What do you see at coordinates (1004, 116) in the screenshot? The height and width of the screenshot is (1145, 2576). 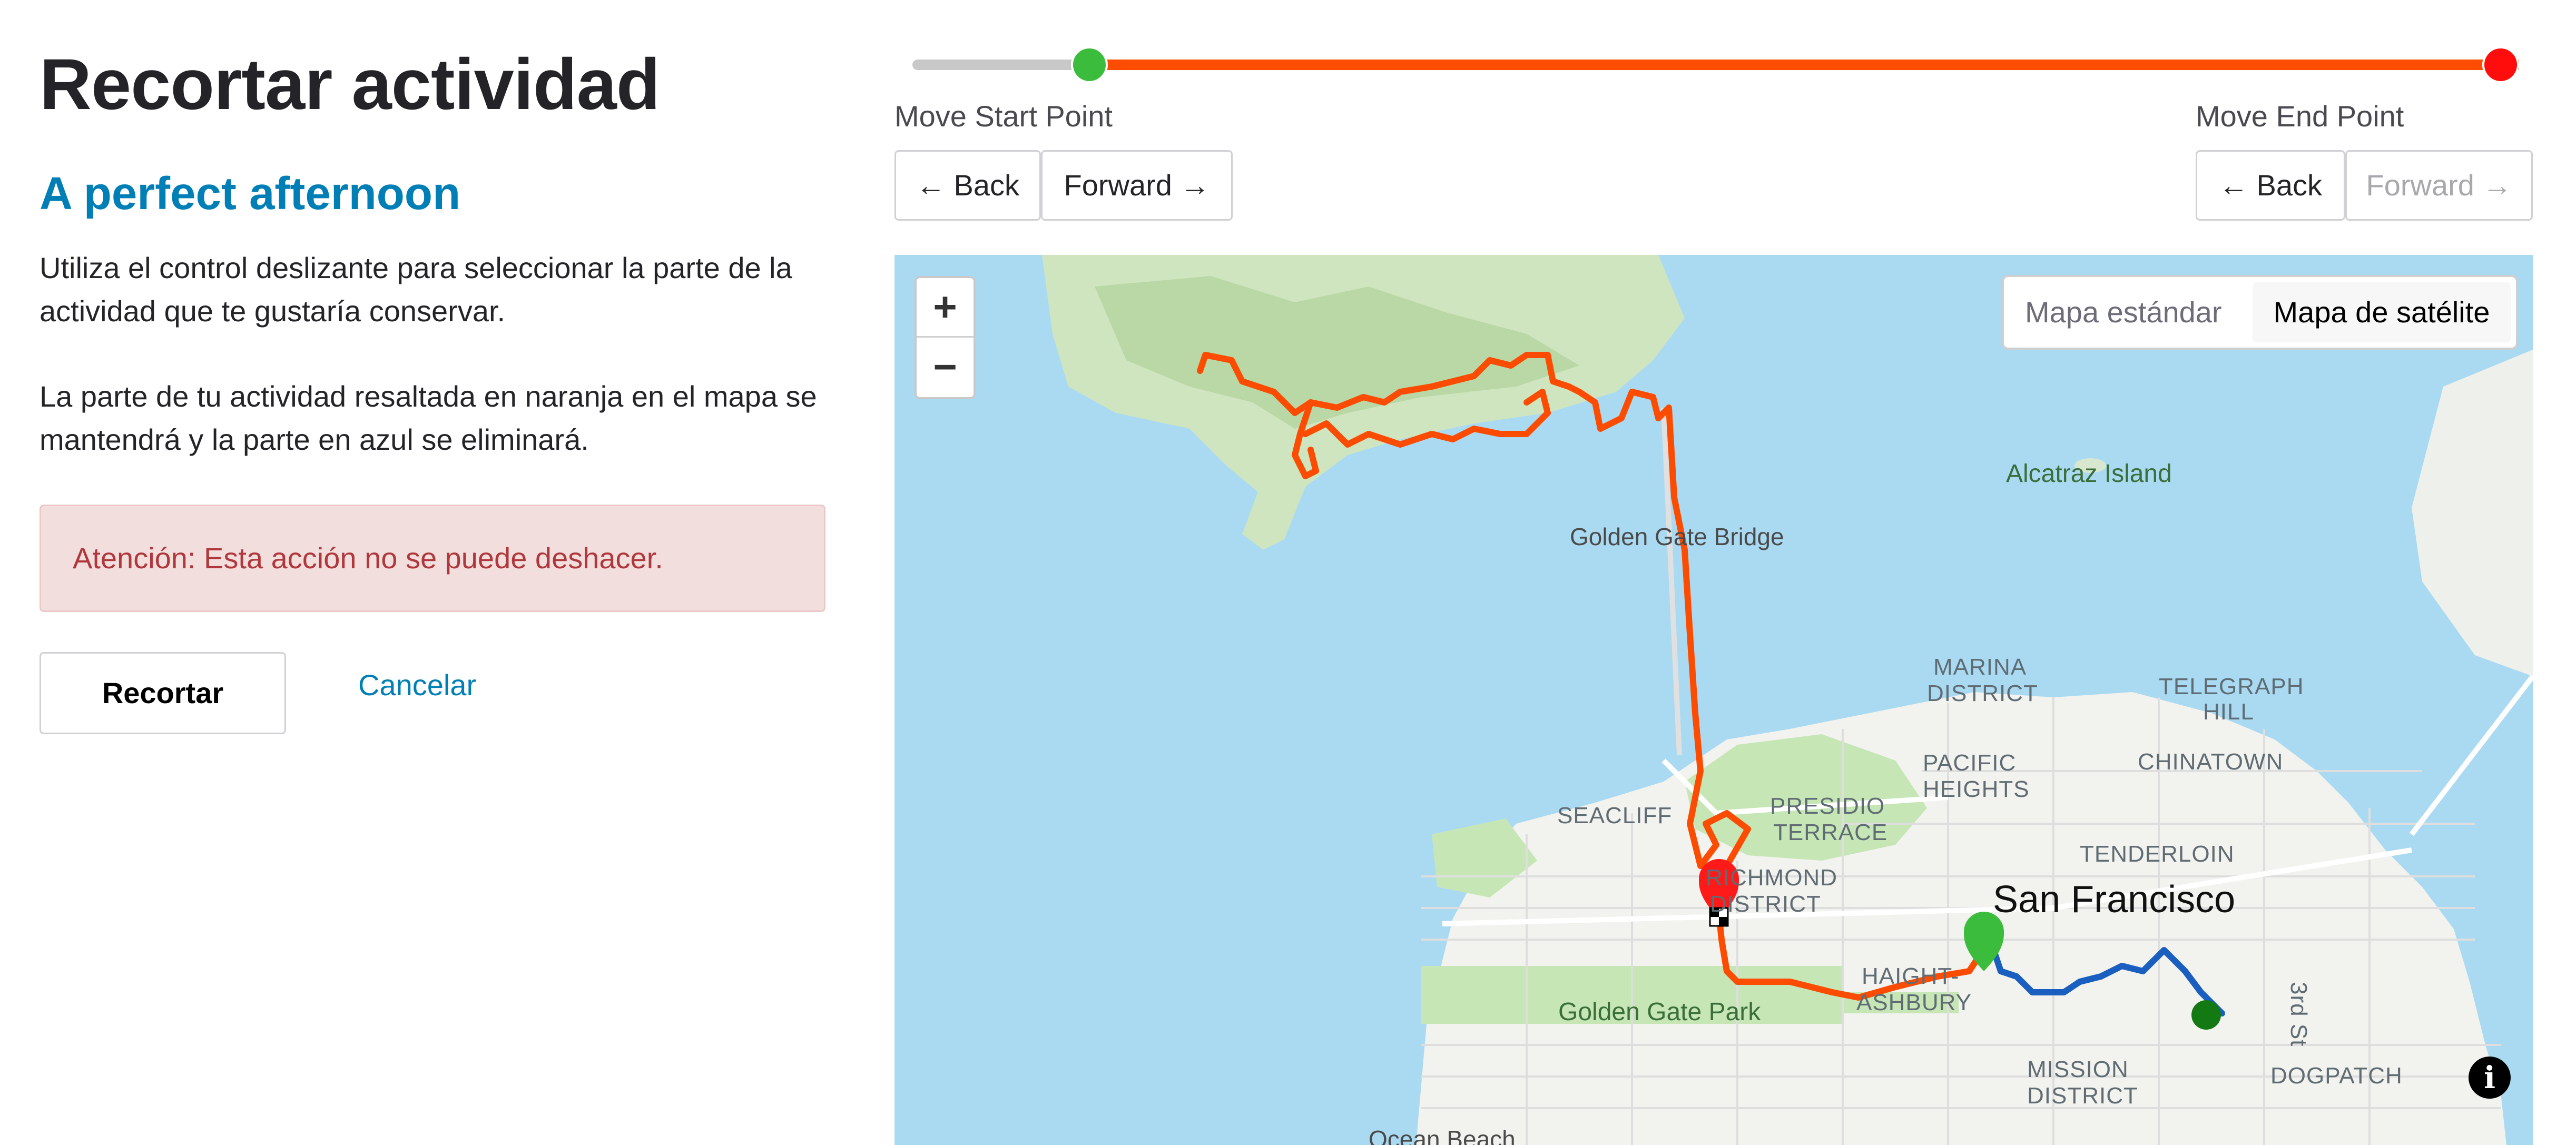 I see `move-start-label: Move Start Point` at bounding box center [1004, 116].